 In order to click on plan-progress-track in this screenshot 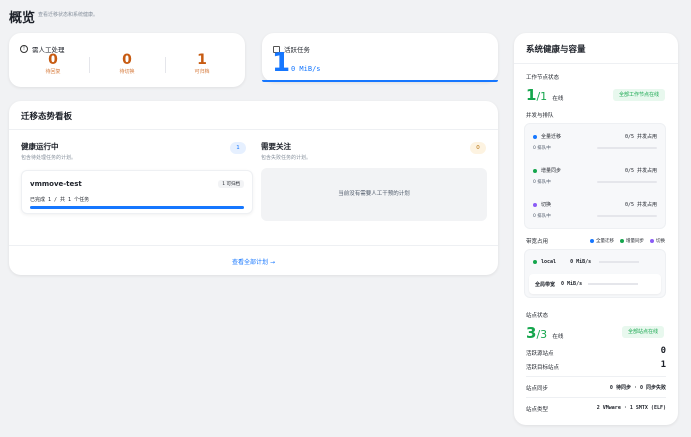, I will do `click(137, 207)`.